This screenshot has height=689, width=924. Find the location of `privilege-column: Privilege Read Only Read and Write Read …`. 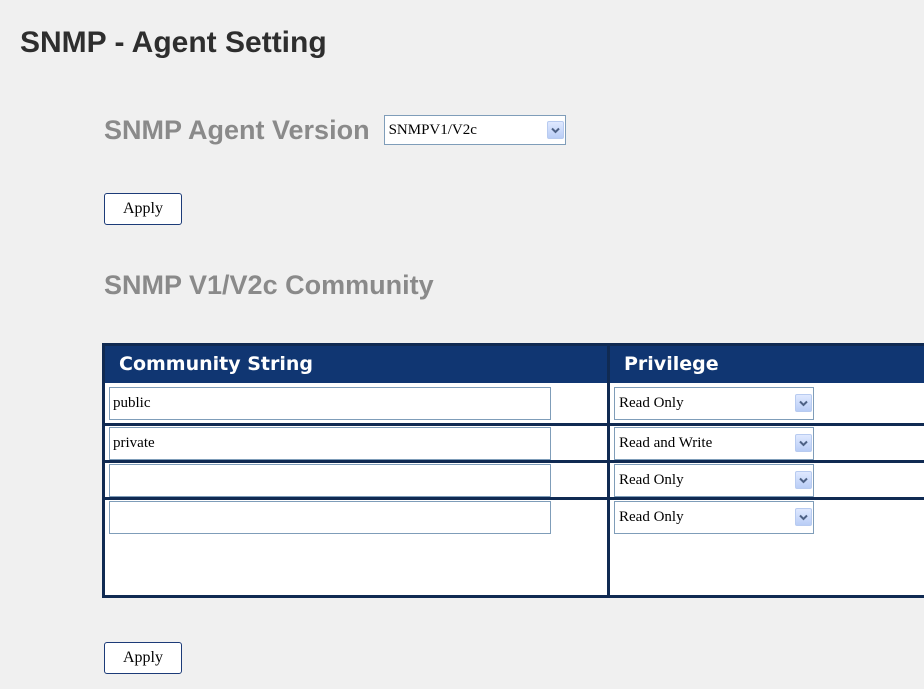

privilege-column: Privilege Read Only Read and Write Read … is located at coordinates (767, 470).